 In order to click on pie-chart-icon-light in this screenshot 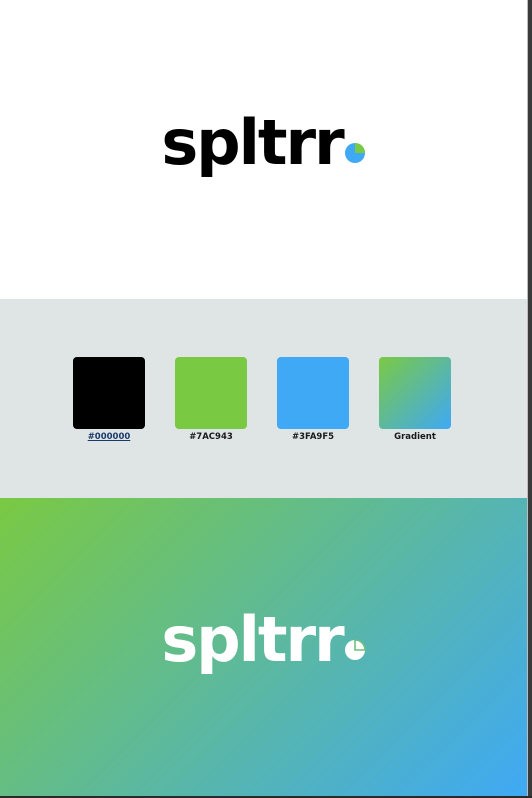, I will do `click(355, 649)`.